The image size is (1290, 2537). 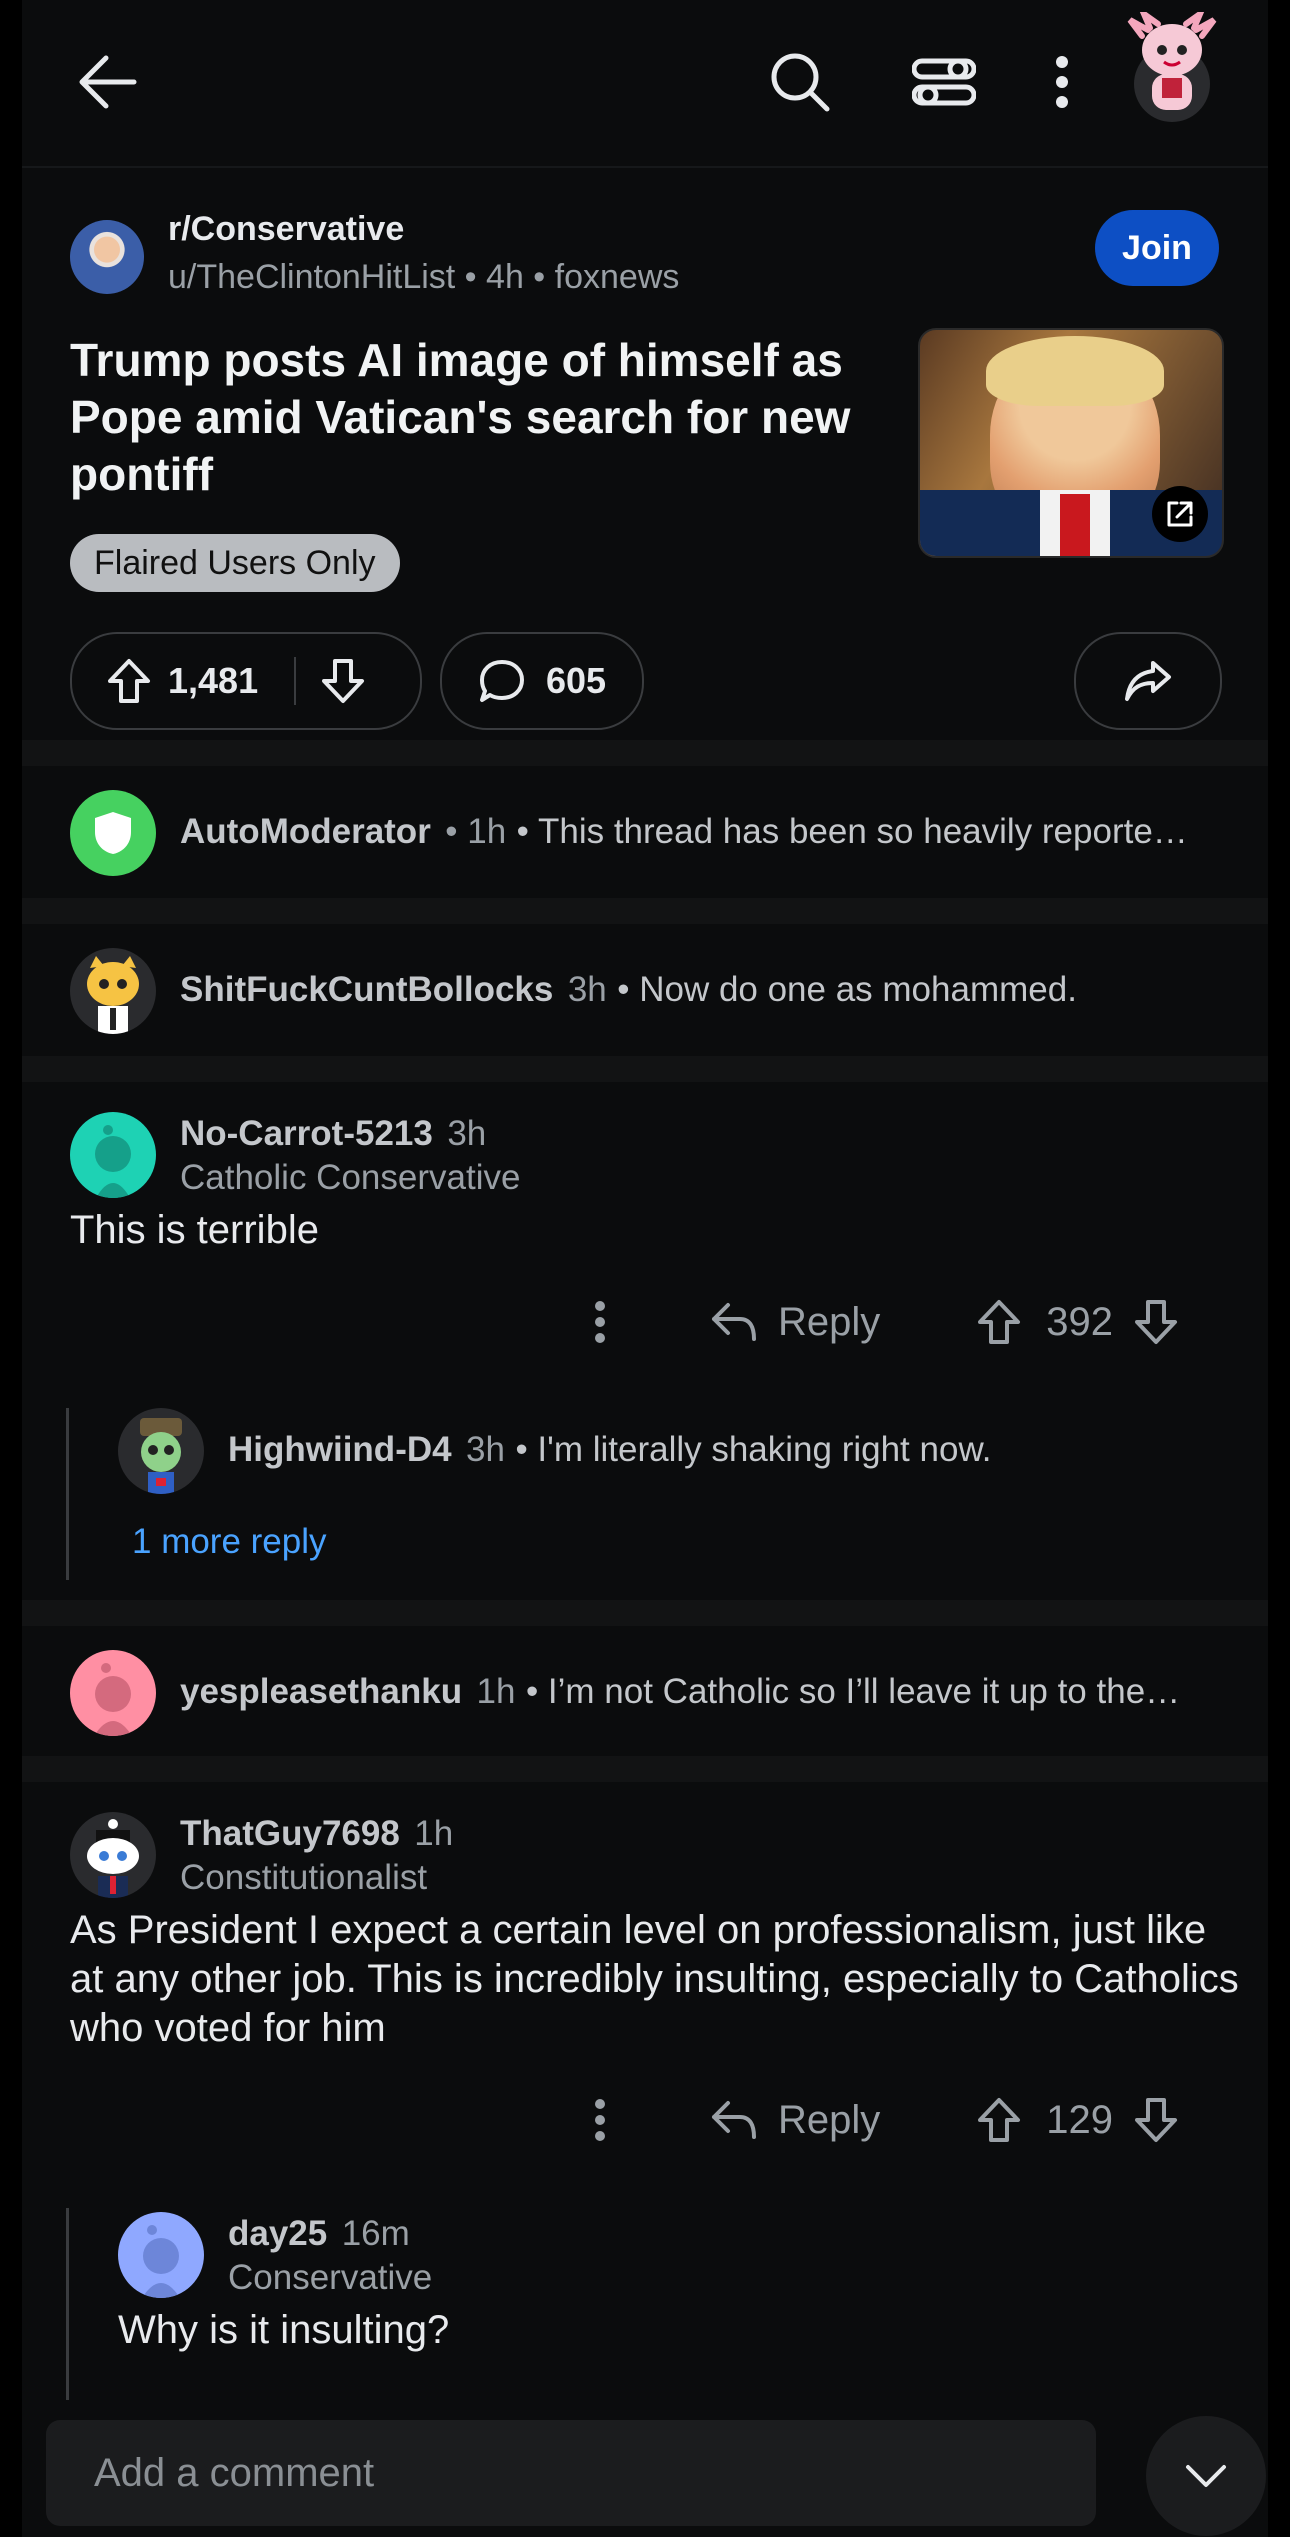 What do you see at coordinates (1071, 443) in the screenshot?
I see `post-thumbnail` at bounding box center [1071, 443].